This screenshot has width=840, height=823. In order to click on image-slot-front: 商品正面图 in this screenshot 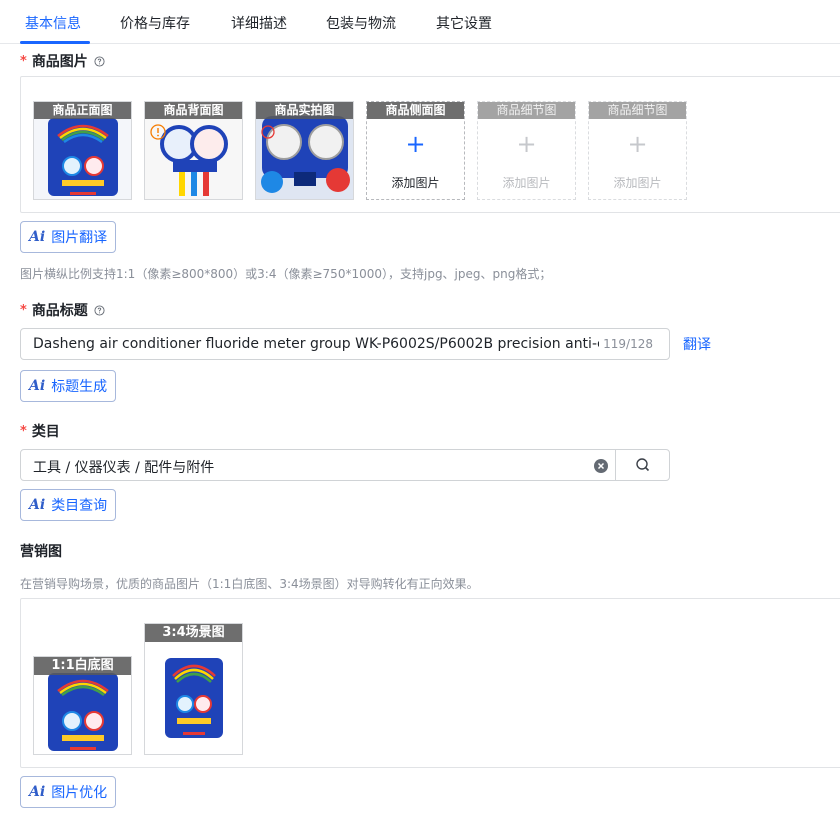, I will do `click(82, 150)`.